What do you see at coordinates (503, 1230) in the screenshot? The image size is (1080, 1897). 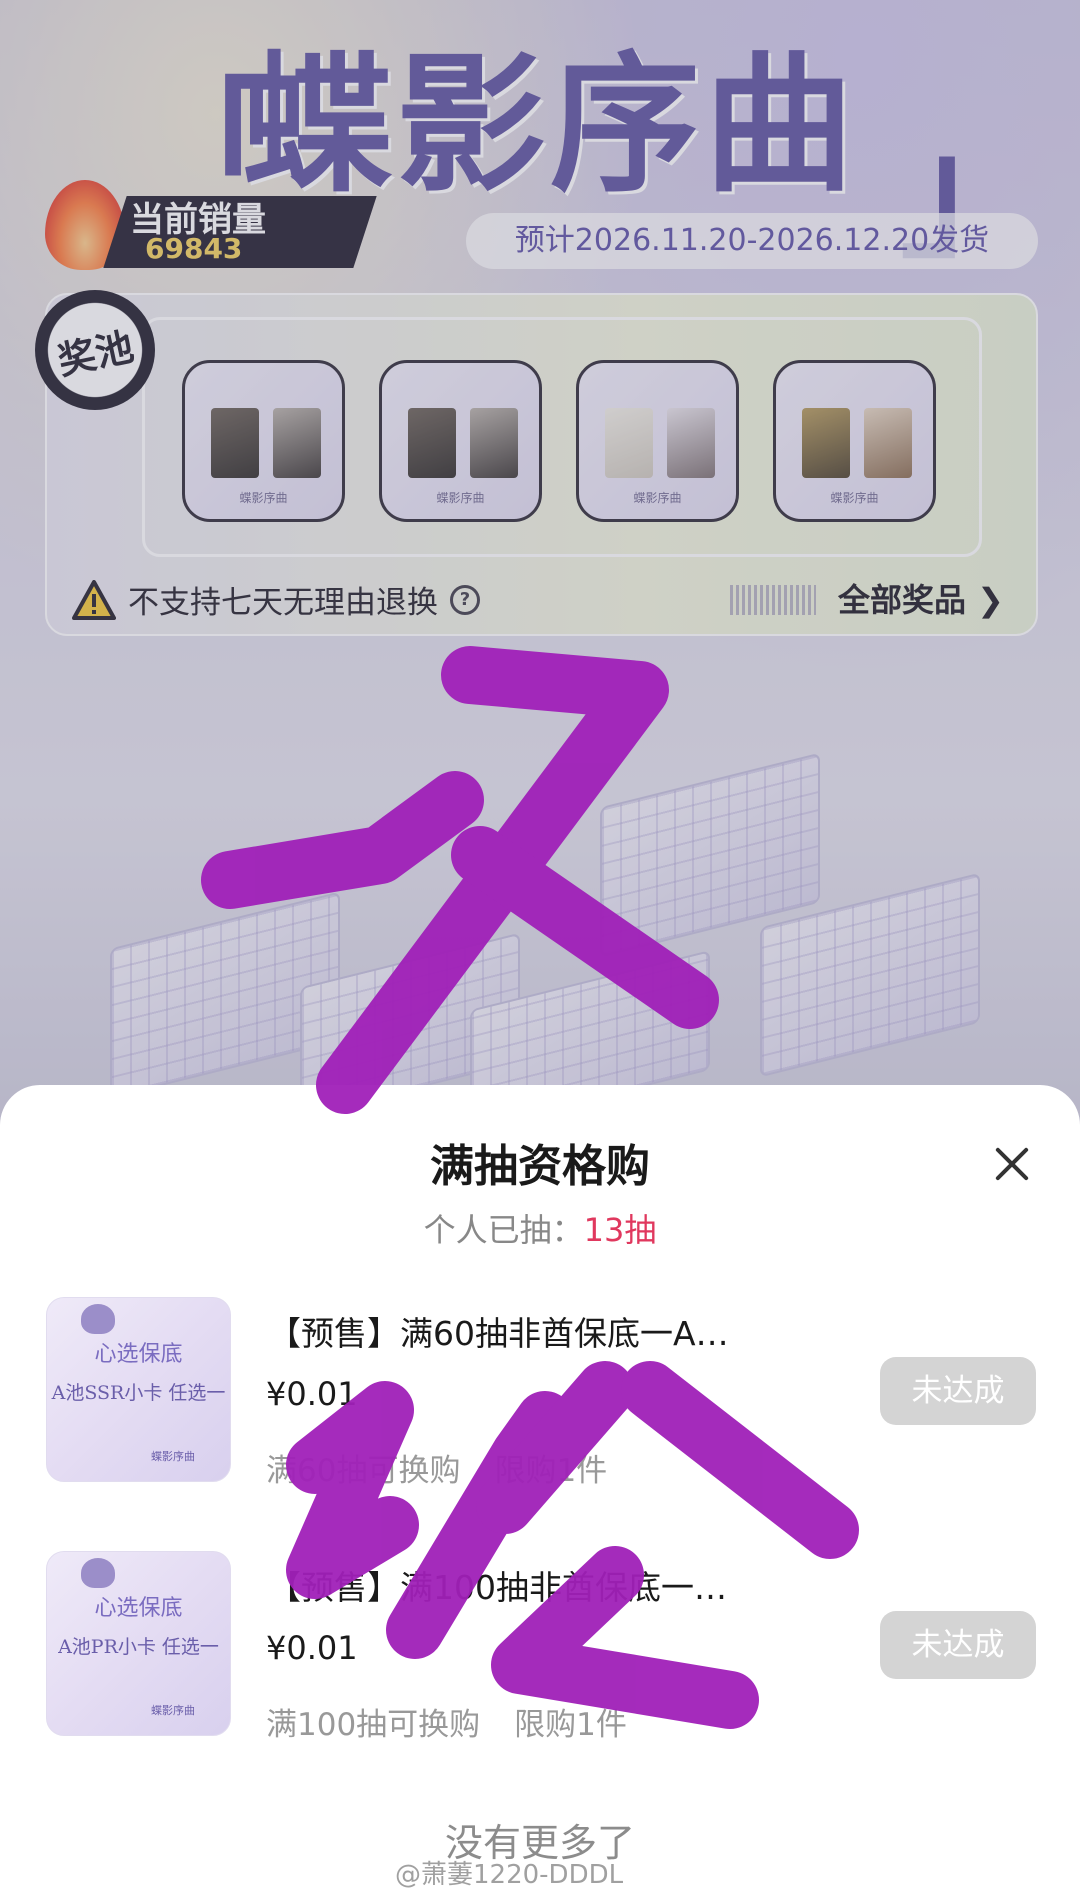 I see `draw-count-label: 个人已抽：` at bounding box center [503, 1230].